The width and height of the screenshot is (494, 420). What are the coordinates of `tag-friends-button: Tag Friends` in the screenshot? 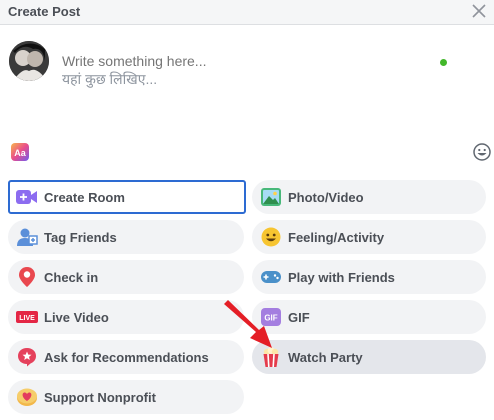 It's located at (126, 237).